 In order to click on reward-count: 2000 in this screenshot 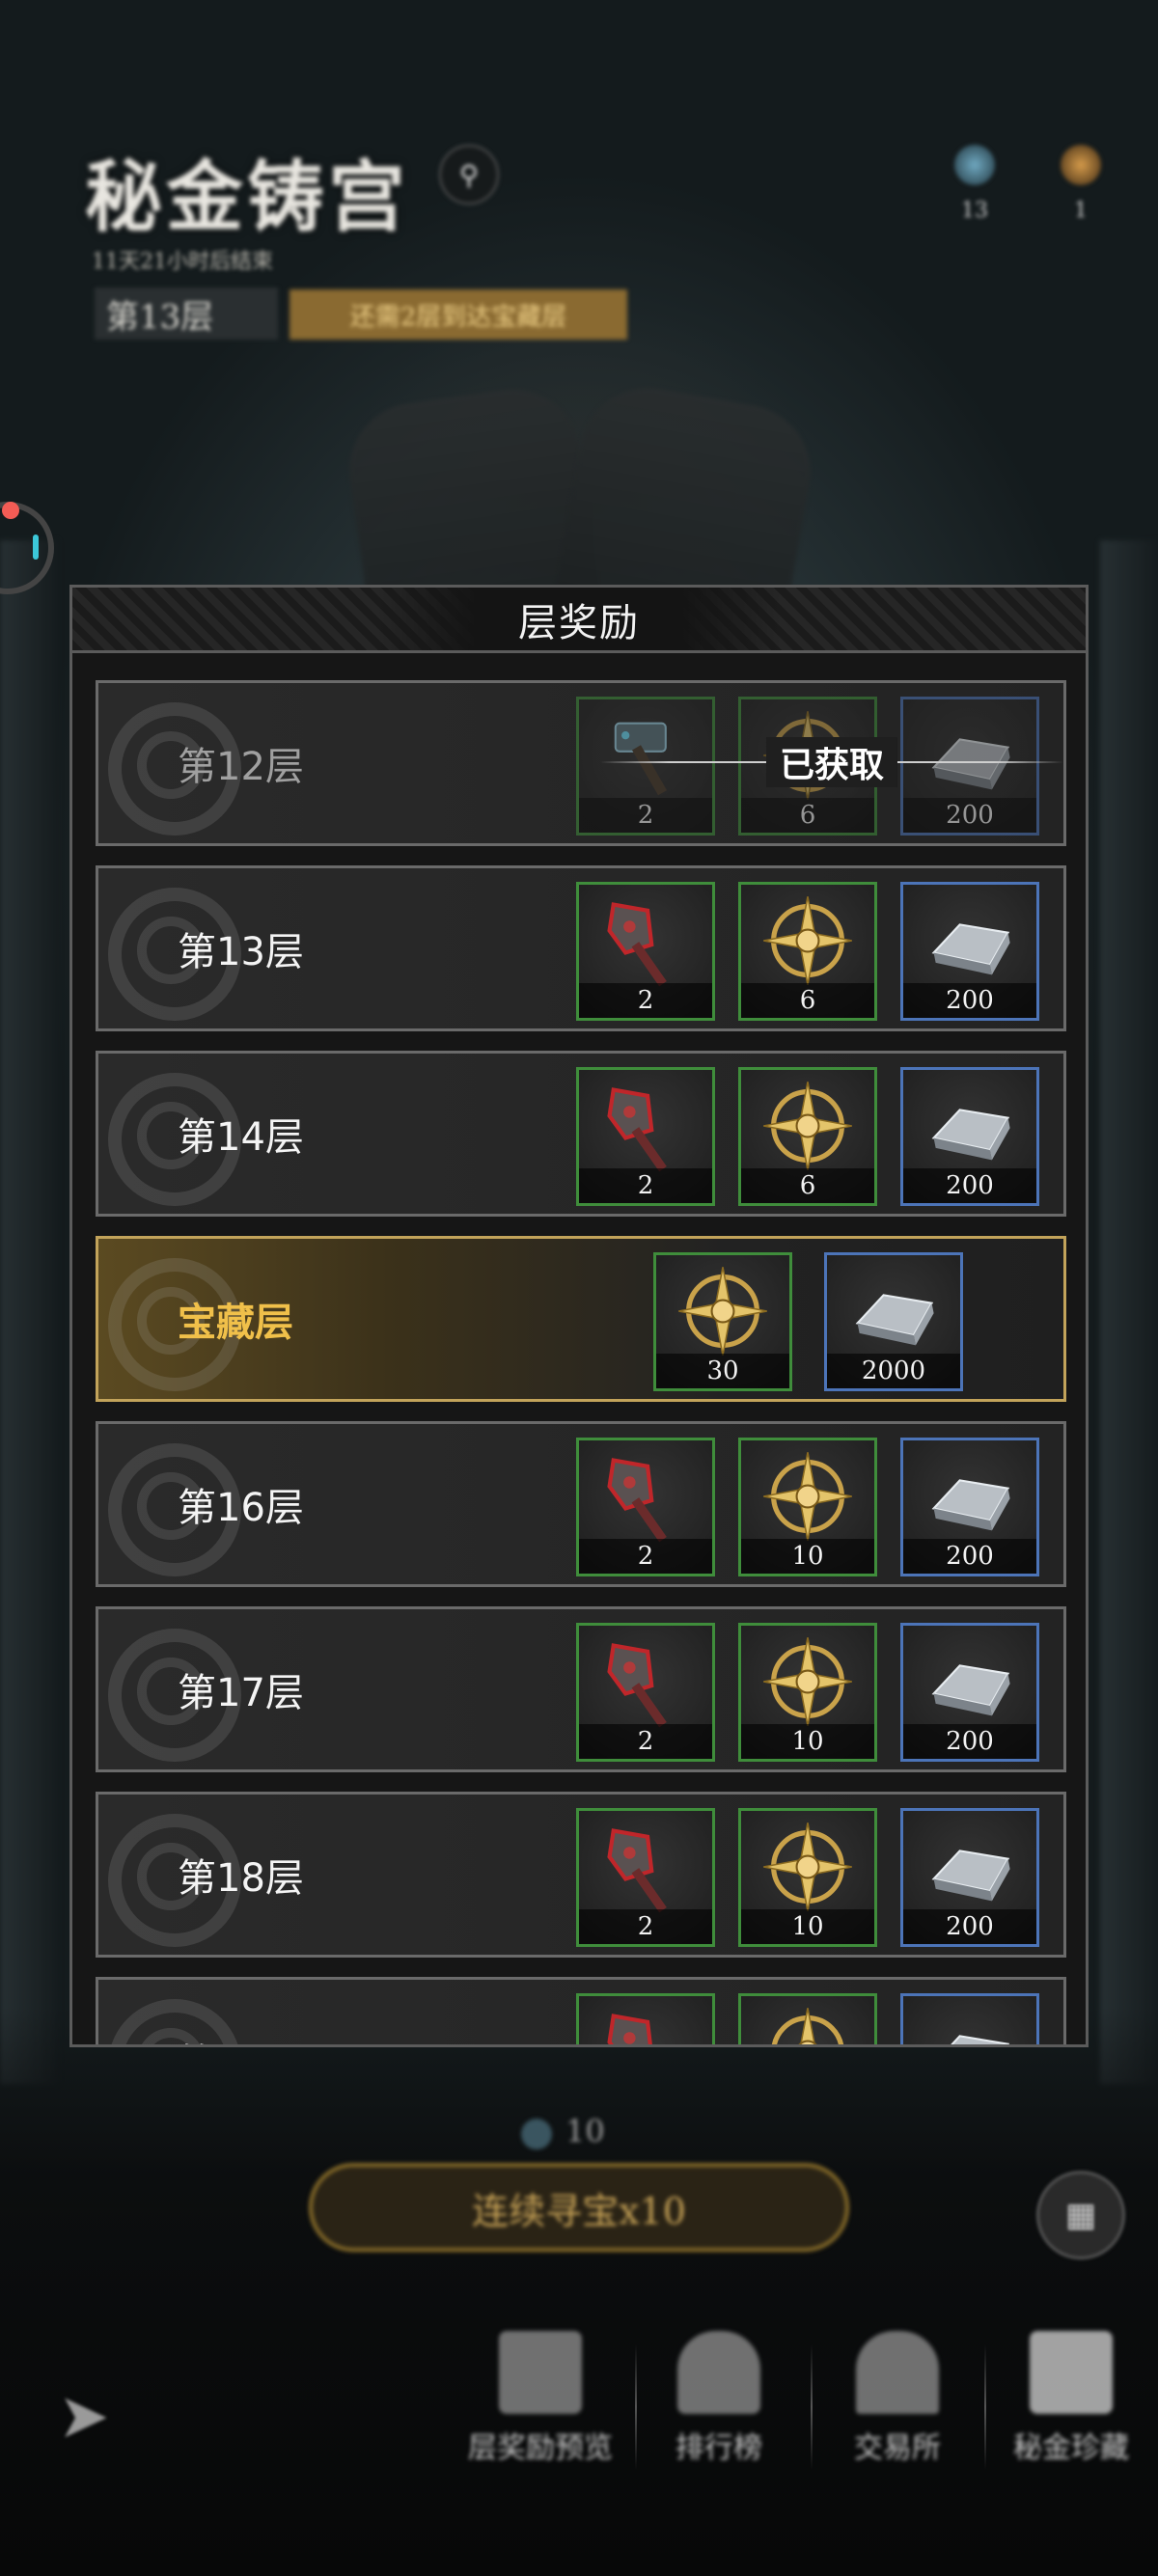, I will do `click(893, 1371)`.